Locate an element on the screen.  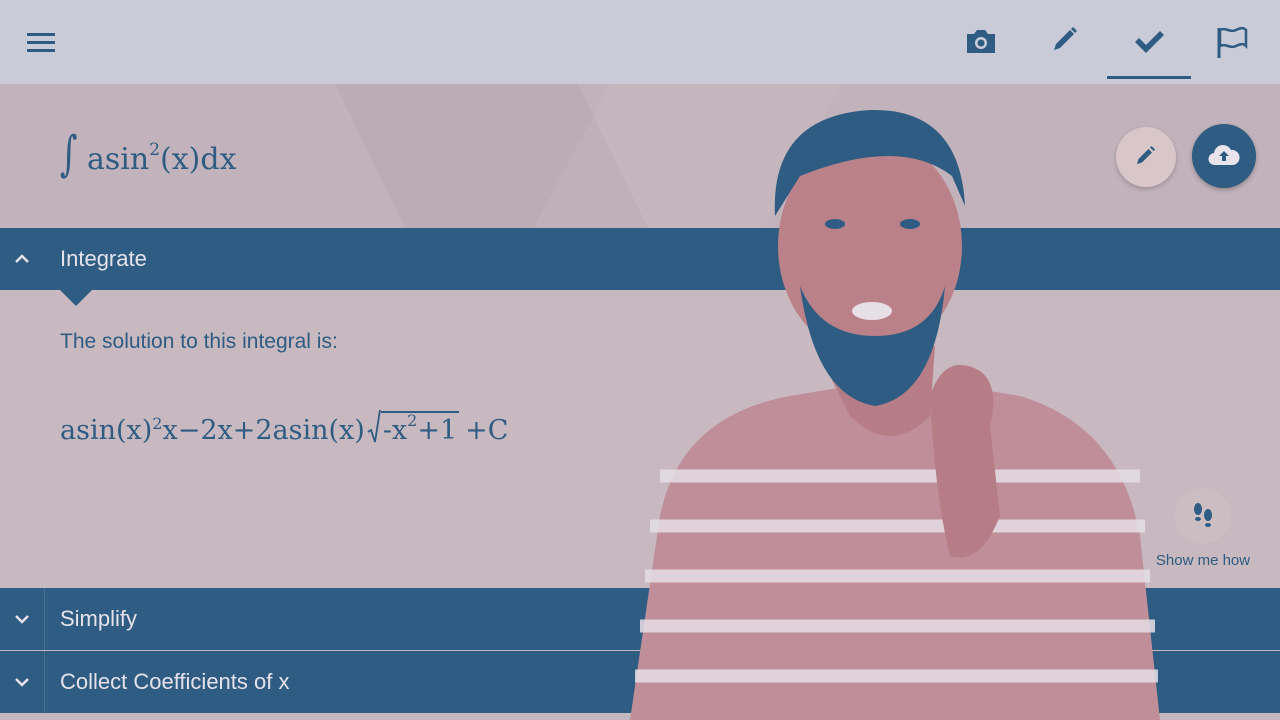
check-tab-button is located at coordinates (1149, 42).